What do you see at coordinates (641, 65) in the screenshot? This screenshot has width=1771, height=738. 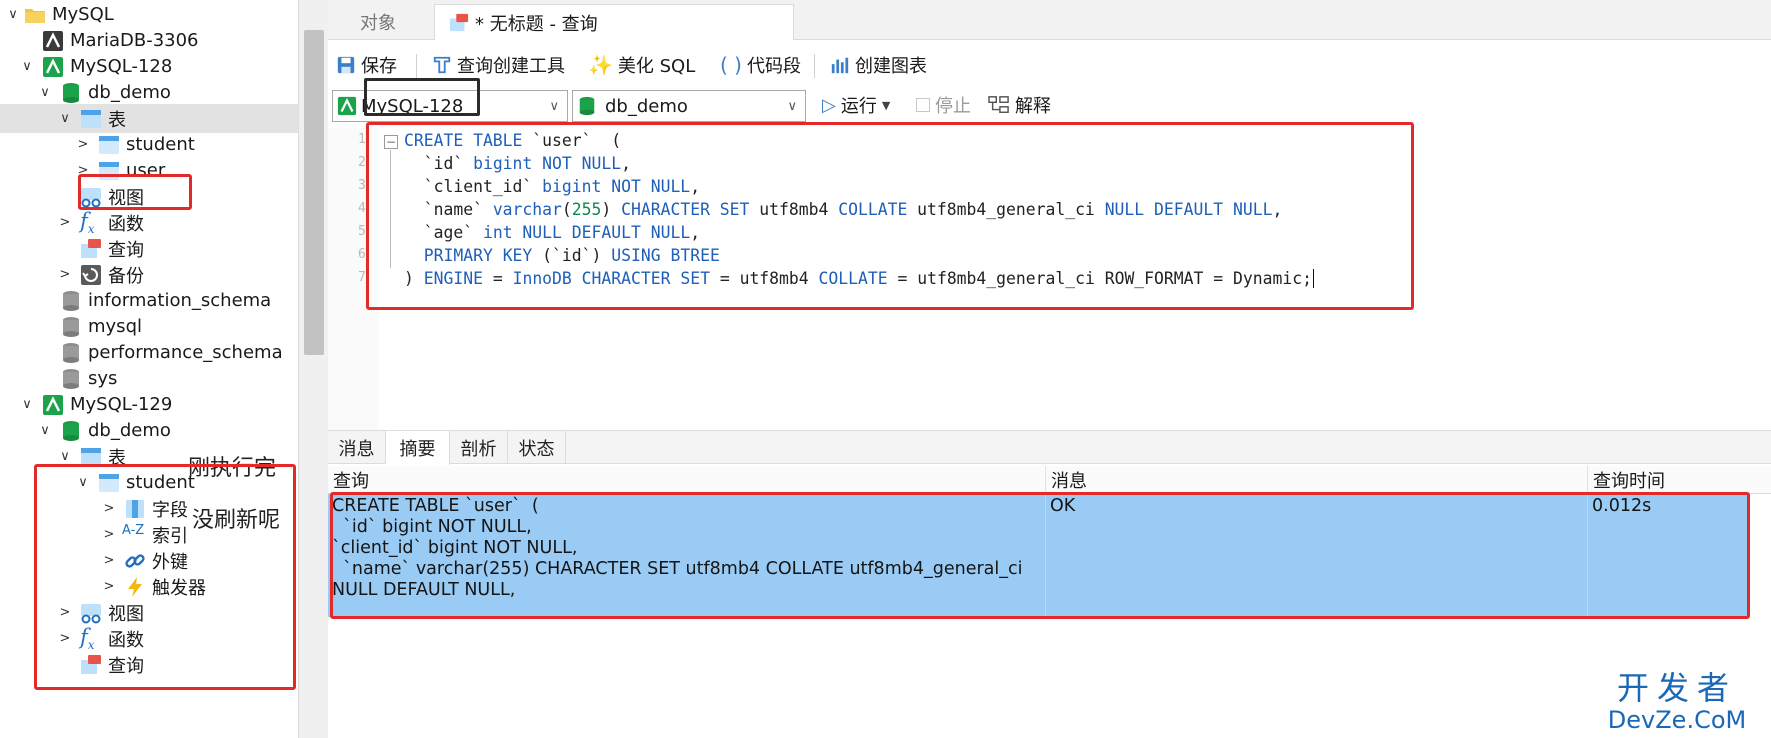 I see `beautify-sql-button: ✨ 美化 SQL` at bounding box center [641, 65].